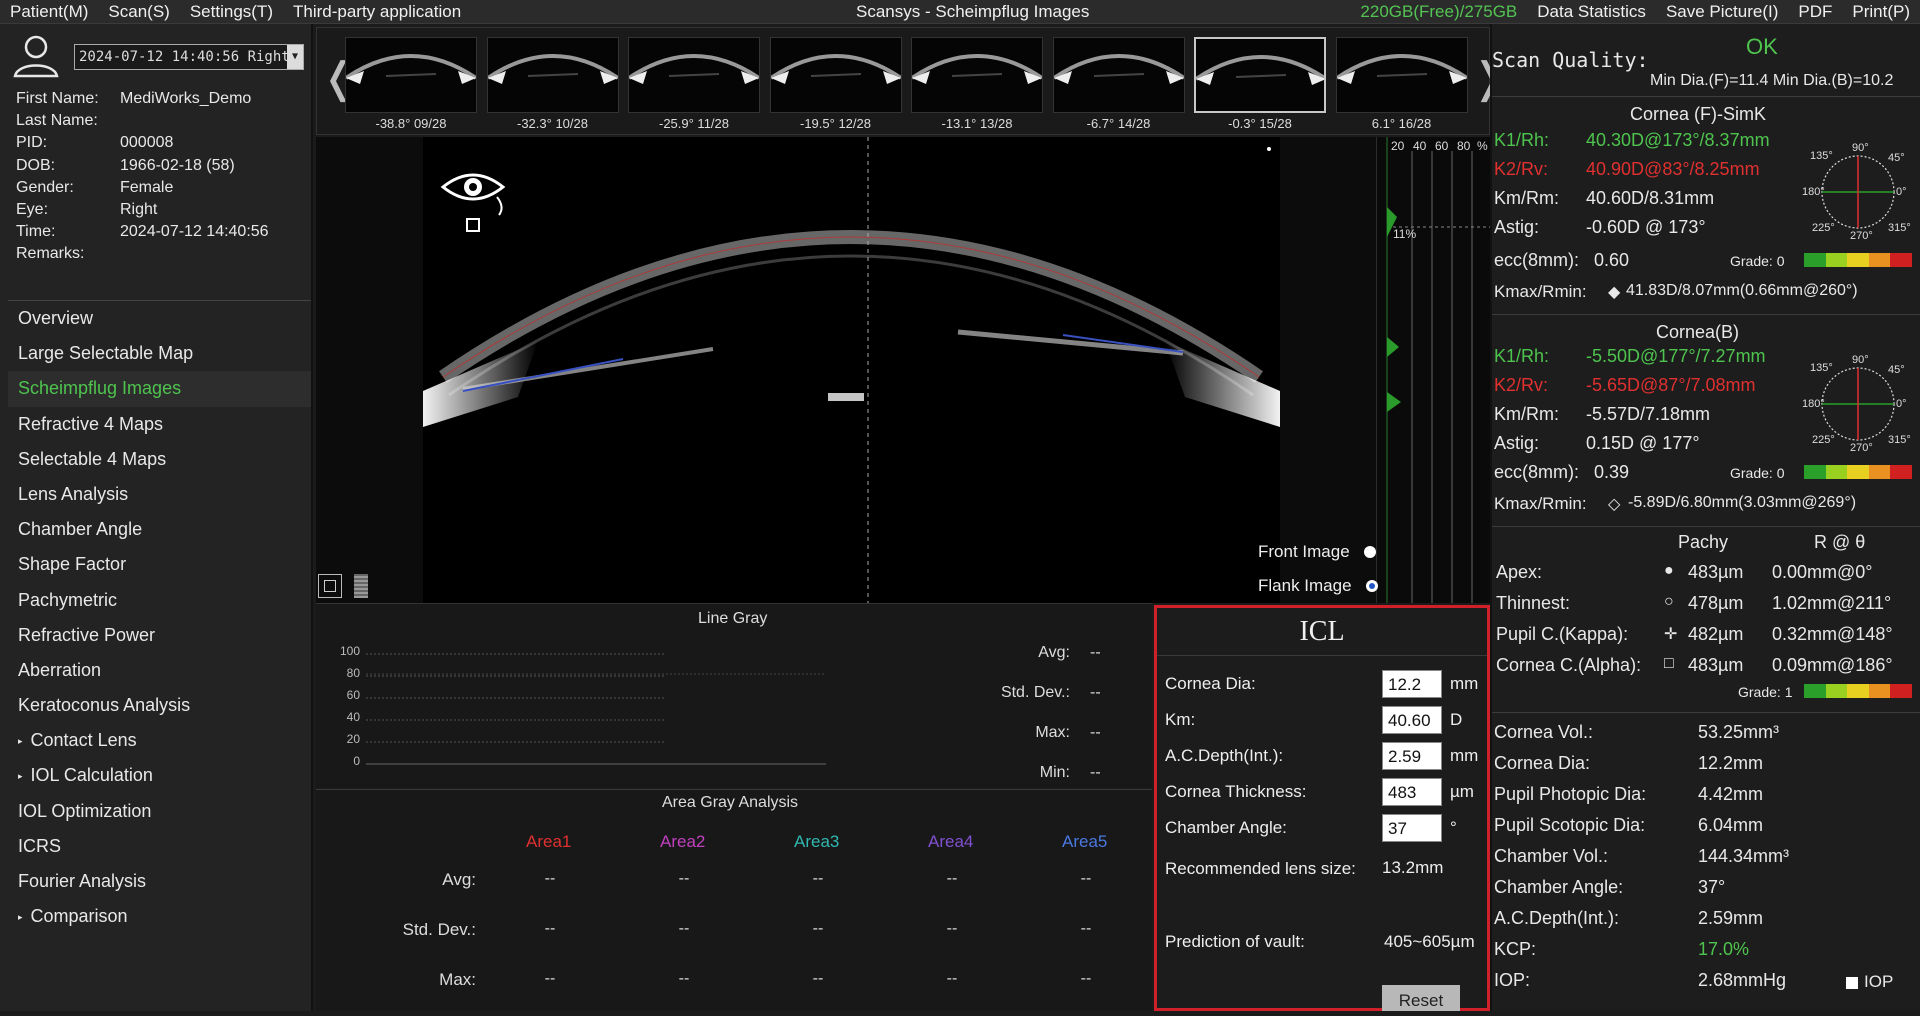 The width and height of the screenshot is (1920, 1016). Describe the element at coordinates (1536, 260) in the screenshot. I see `front-ecc-label: ecc(8mm):` at that location.